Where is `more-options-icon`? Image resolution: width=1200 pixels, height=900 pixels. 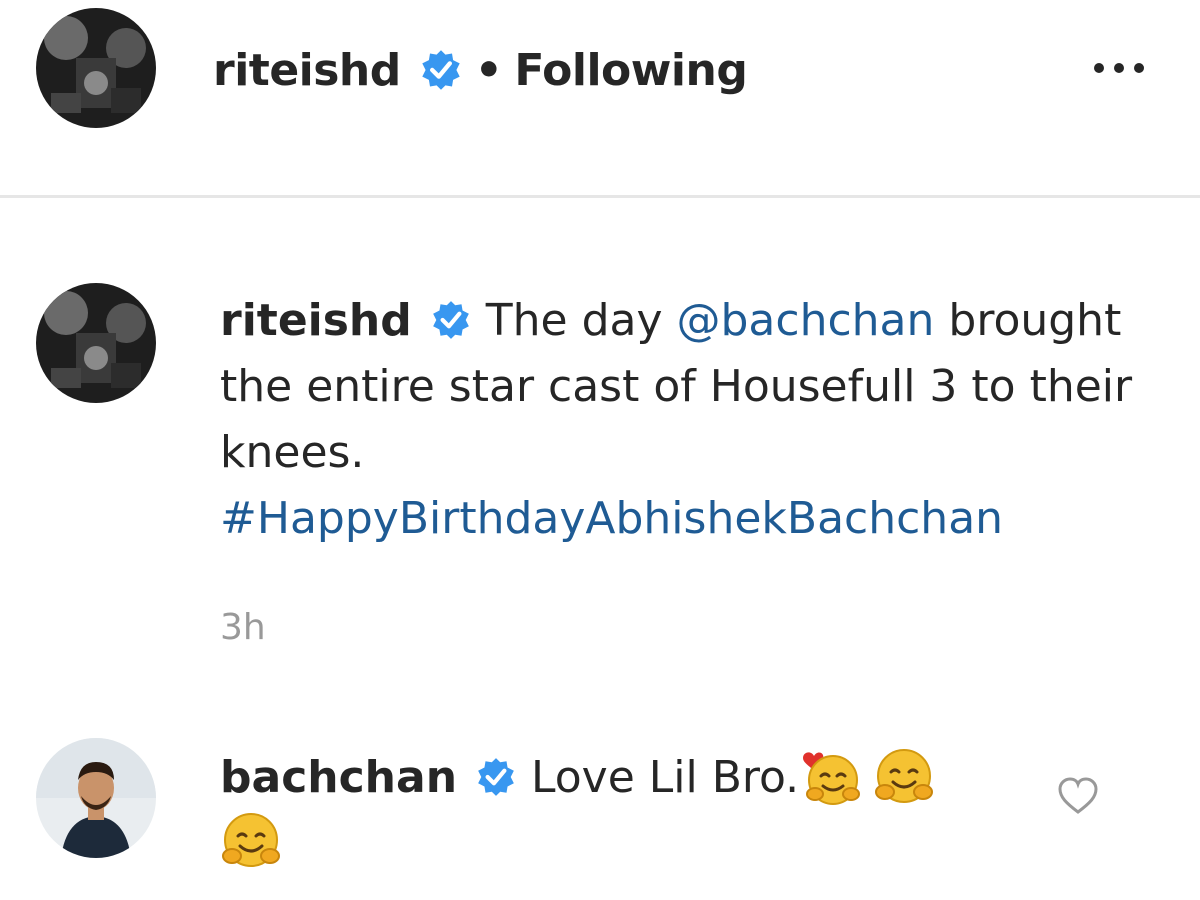
more-options-icon is located at coordinates (1119, 68).